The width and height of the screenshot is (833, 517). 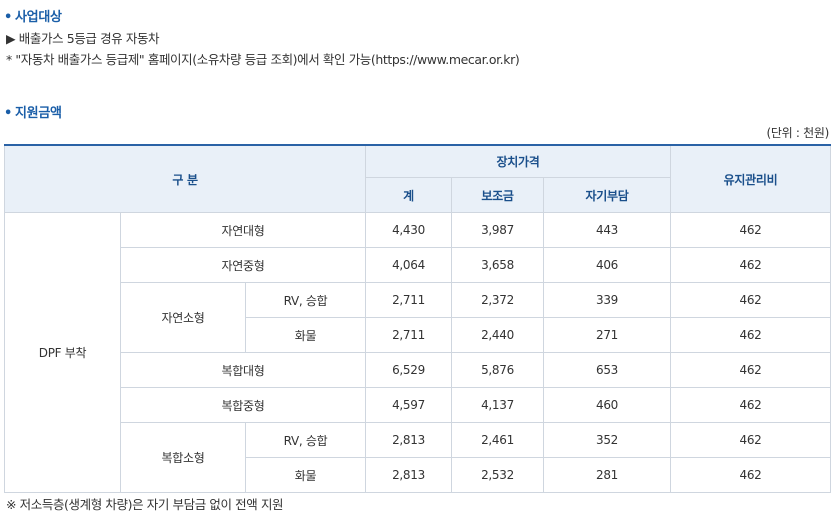 I want to click on table-row: 복합소형 RV, 승합 2,813 2,461 352 462, so click(x=418, y=457).